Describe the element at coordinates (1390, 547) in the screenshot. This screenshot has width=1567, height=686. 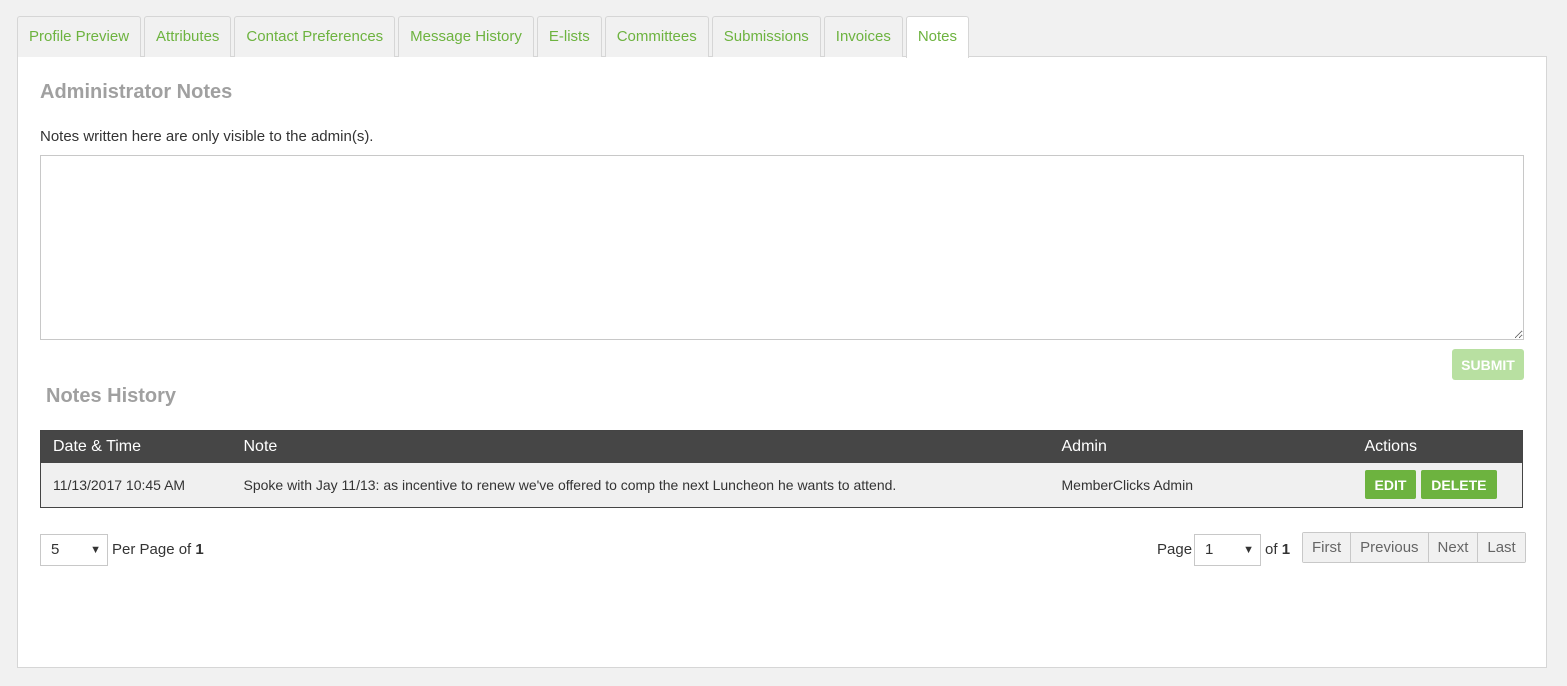
I see `previous-page-button: Previous` at that location.